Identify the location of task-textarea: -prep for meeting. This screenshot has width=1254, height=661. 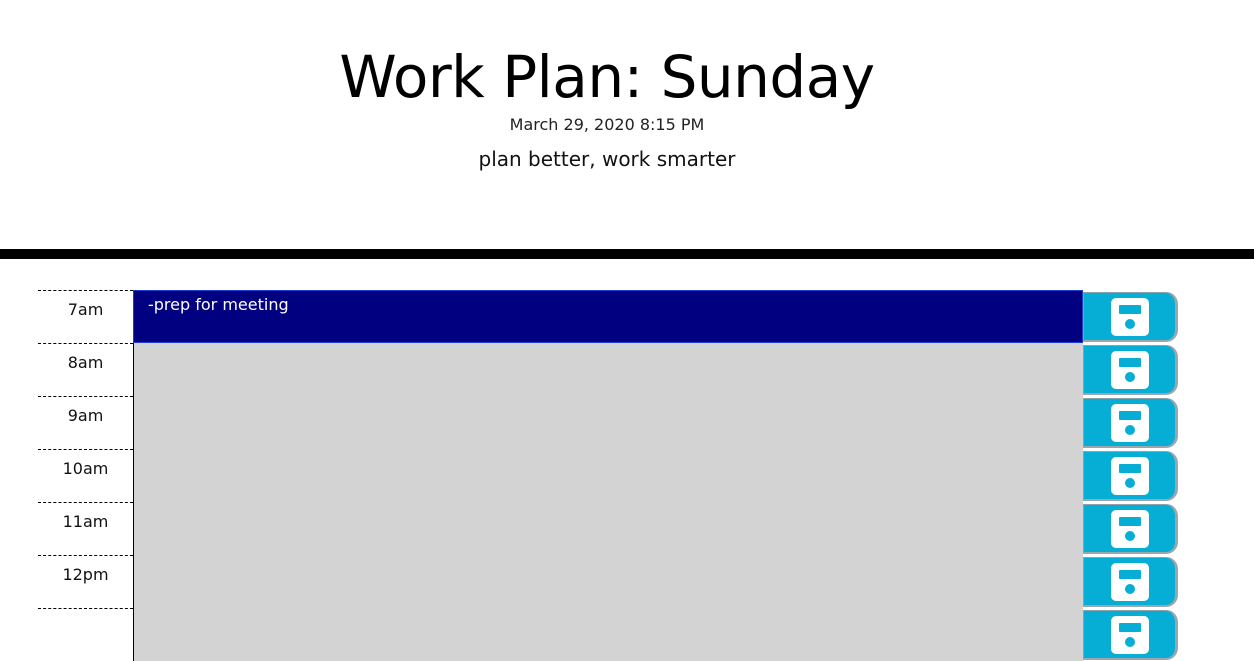
(608, 316).